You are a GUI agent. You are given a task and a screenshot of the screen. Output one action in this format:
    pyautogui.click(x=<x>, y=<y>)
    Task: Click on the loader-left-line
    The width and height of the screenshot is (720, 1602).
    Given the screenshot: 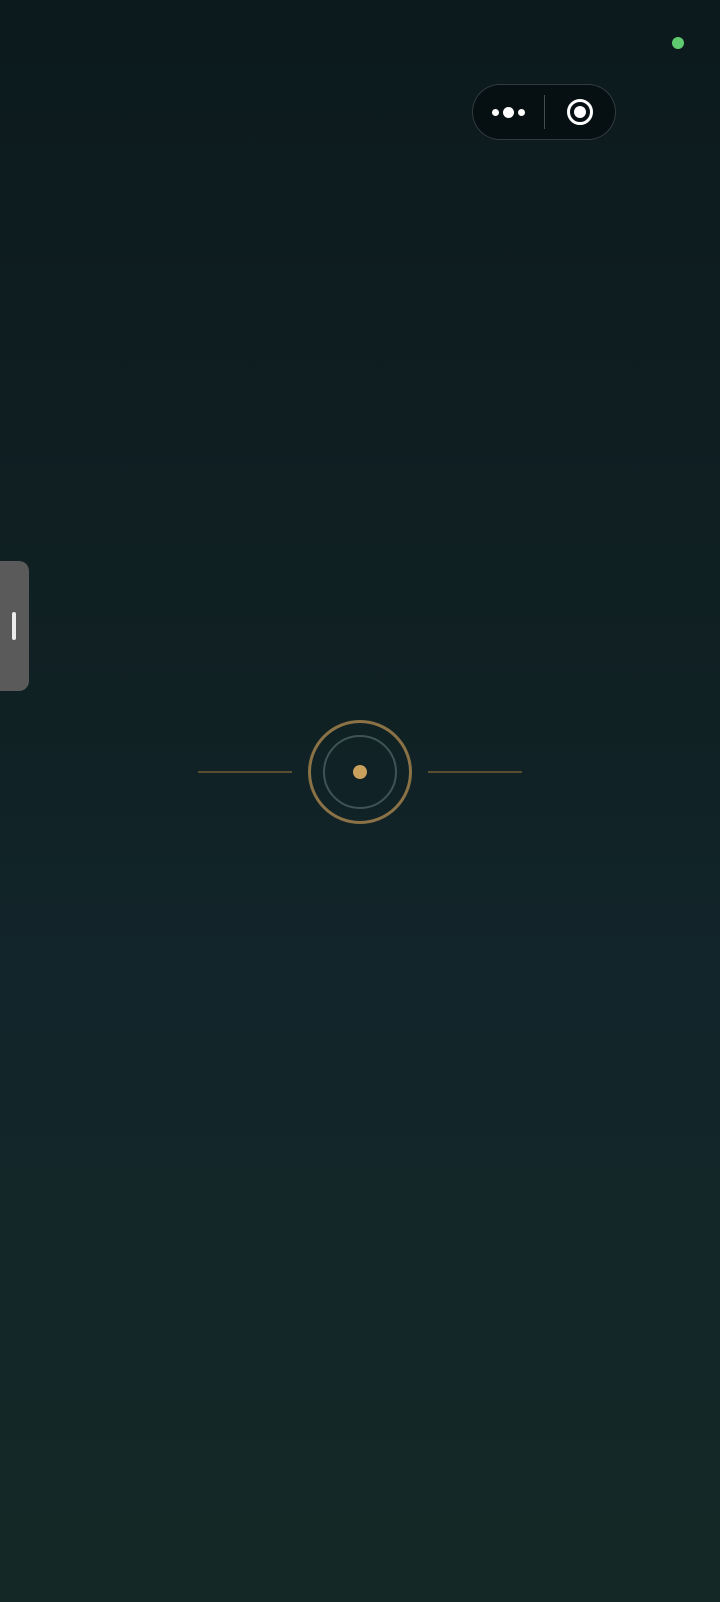 What is the action you would take?
    pyautogui.click(x=245, y=772)
    